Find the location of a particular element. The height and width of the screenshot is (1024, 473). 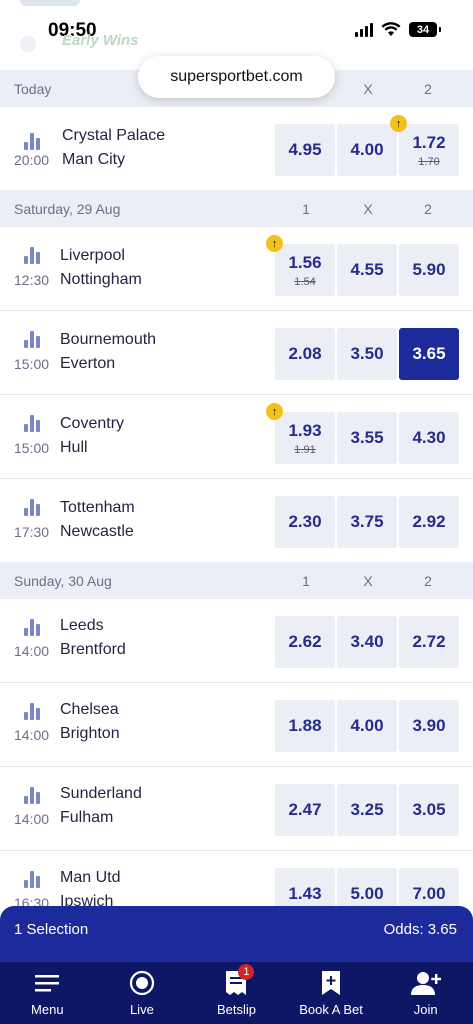

match-row: Leeds Brentford 14:00 2.62 3.40 2.72 is located at coordinates (236, 641).